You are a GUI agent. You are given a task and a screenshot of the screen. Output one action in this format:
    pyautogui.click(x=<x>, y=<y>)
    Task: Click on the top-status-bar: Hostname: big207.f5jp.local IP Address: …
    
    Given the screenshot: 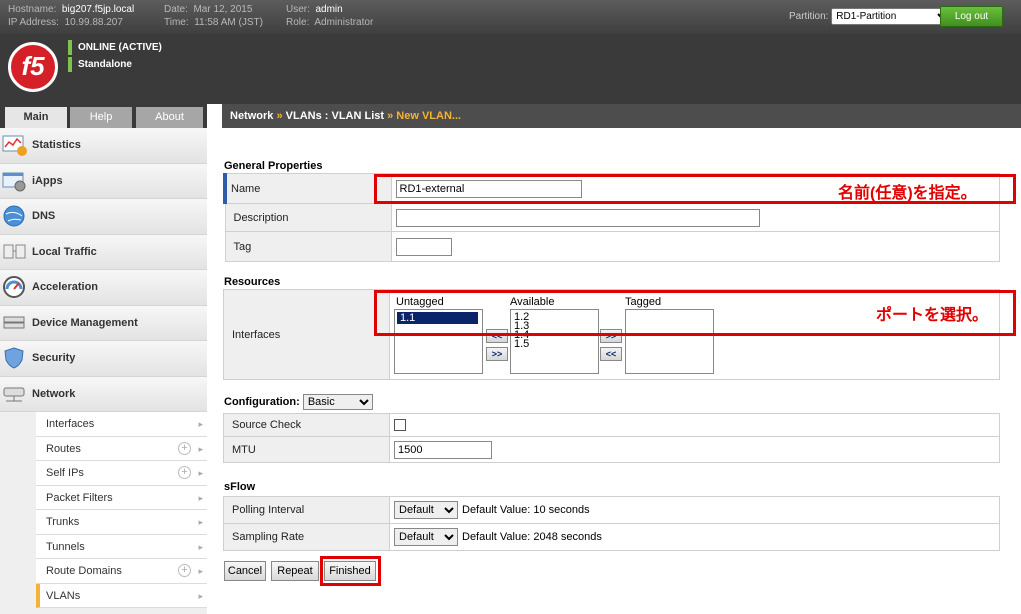 What is the action you would take?
    pyautogui.click(x=510, y=17)
    